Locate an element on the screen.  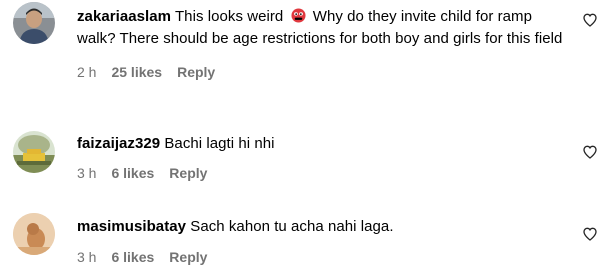
comment-username: masimusibatay is located at coordinates (131, 226).